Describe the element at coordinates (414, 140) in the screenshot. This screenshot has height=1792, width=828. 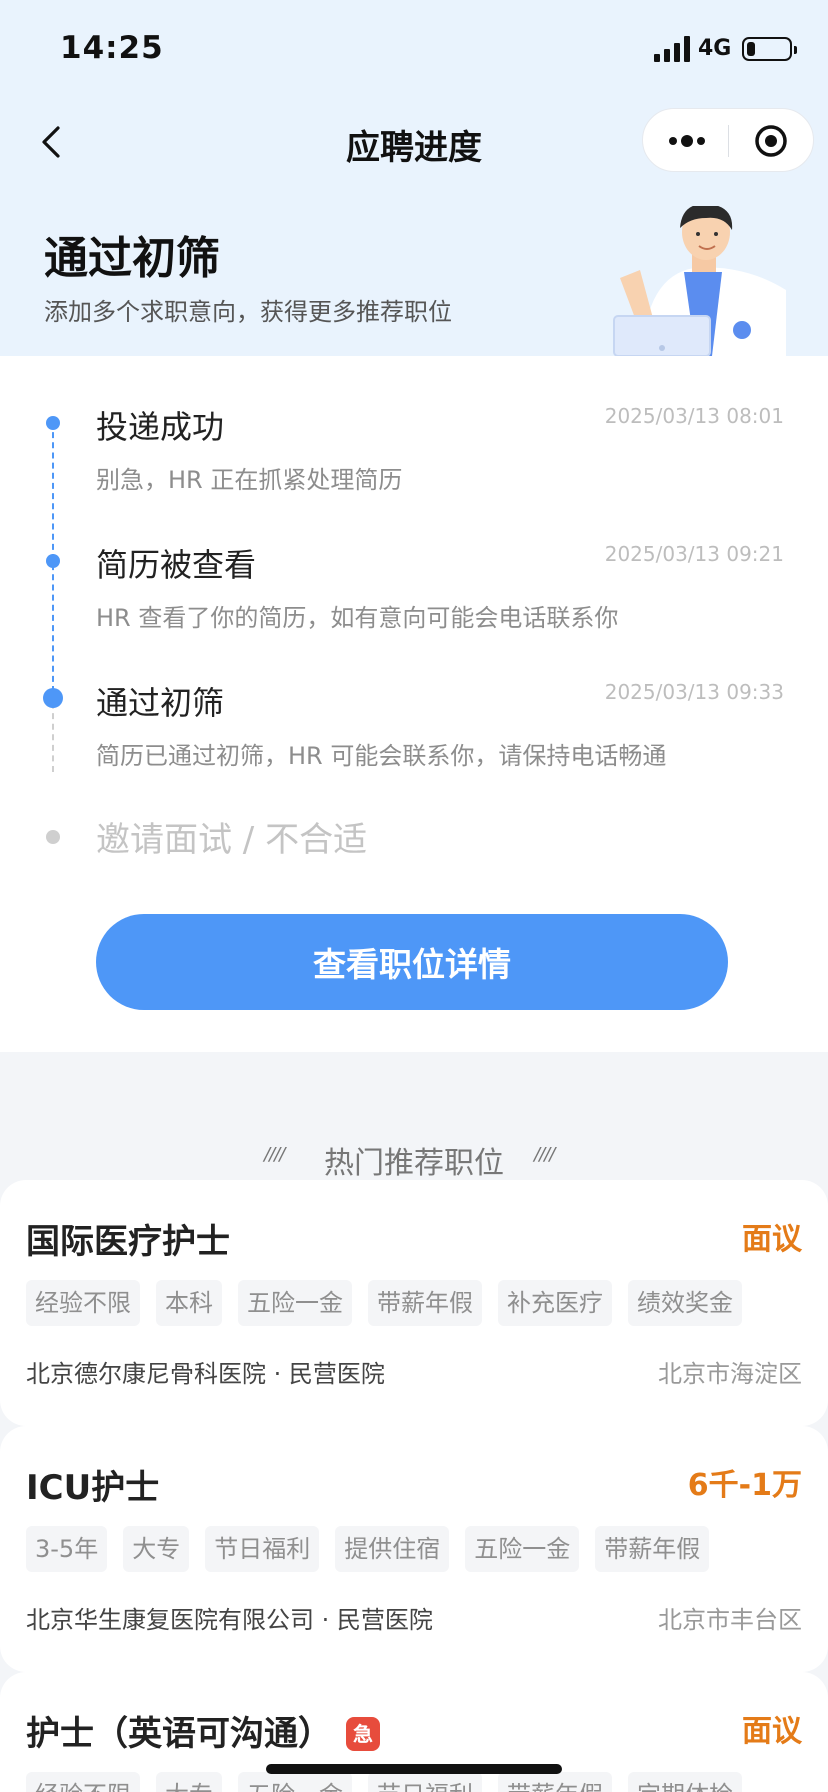
I see `navigation-bar: 应聘进度` at that location.